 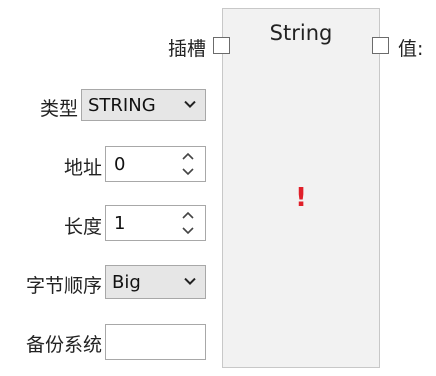 What do you see at coordinates (186, 49) in the screenshot?
I see `input-port-label: 插槽` at bounding box center [186, 49].